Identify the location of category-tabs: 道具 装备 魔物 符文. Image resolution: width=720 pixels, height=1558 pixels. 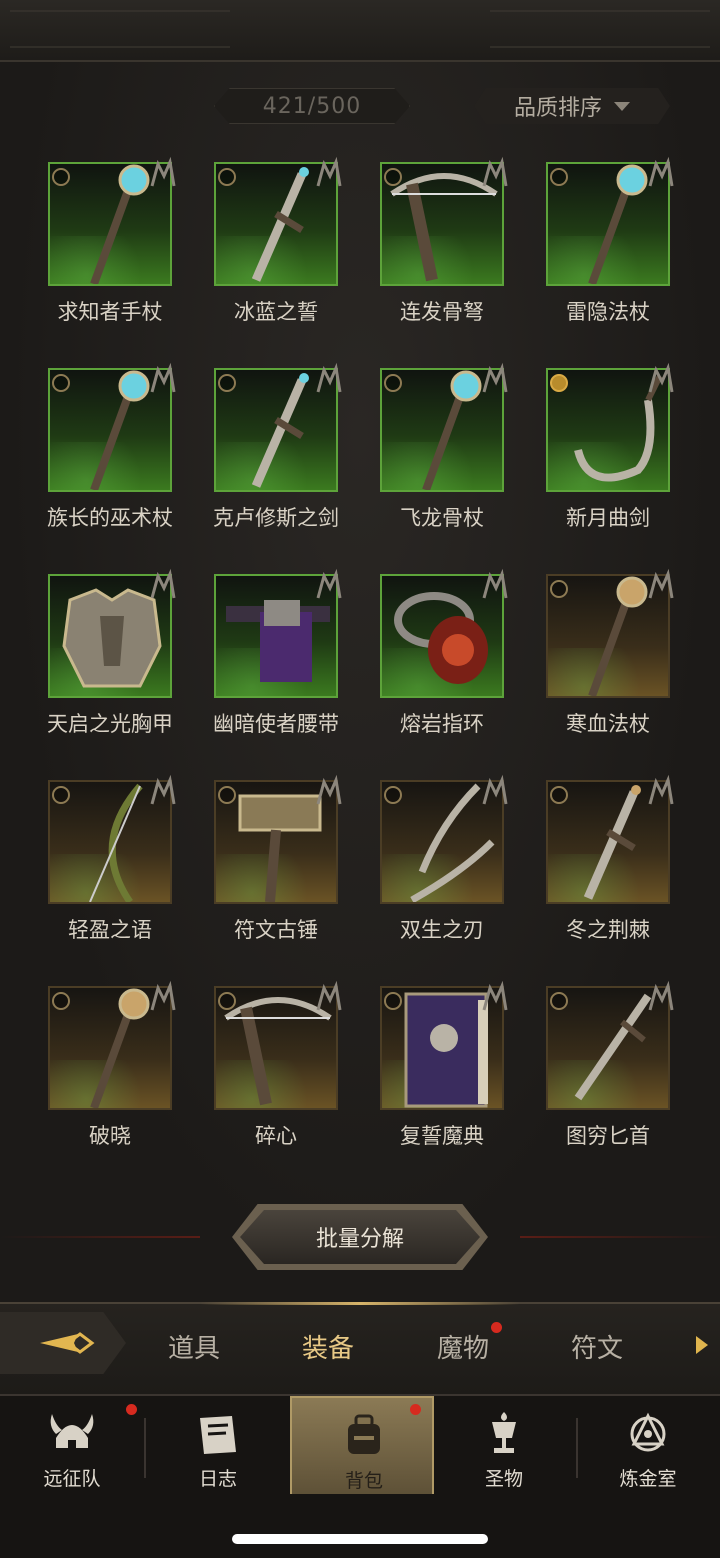
(360, 1348).